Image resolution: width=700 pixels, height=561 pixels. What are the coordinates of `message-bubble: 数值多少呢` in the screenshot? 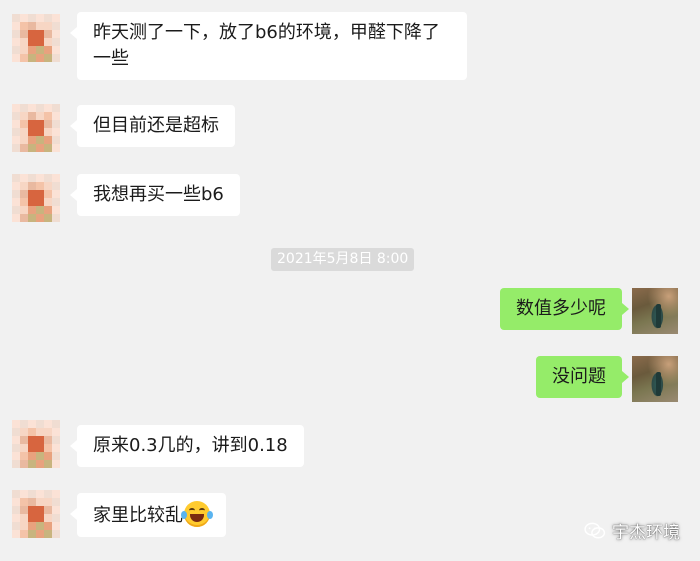 It's located at (564, 309).